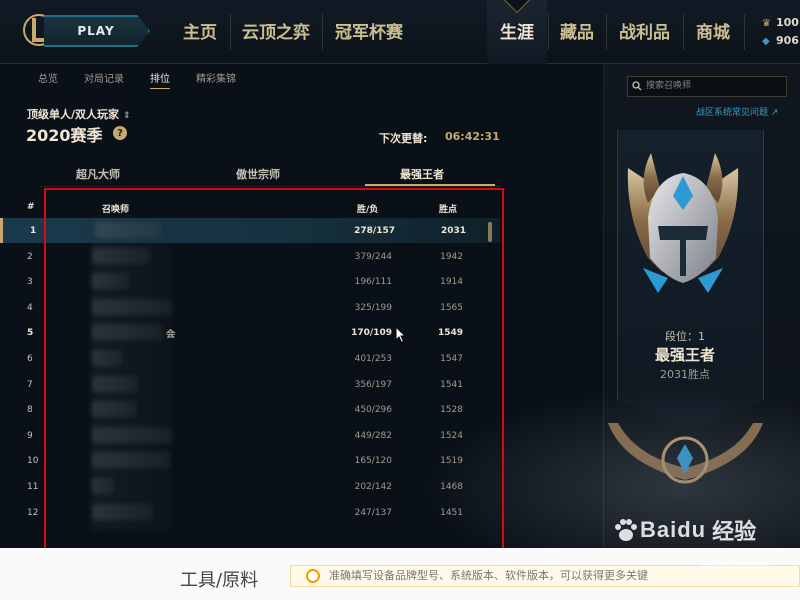 The height and width of the screenshot is (600, 800). What do you see at coordinates (707, 86) in the screenshot?
I see `summoner-search-input: 搜索召唤师` at bounding box center [707, 86].